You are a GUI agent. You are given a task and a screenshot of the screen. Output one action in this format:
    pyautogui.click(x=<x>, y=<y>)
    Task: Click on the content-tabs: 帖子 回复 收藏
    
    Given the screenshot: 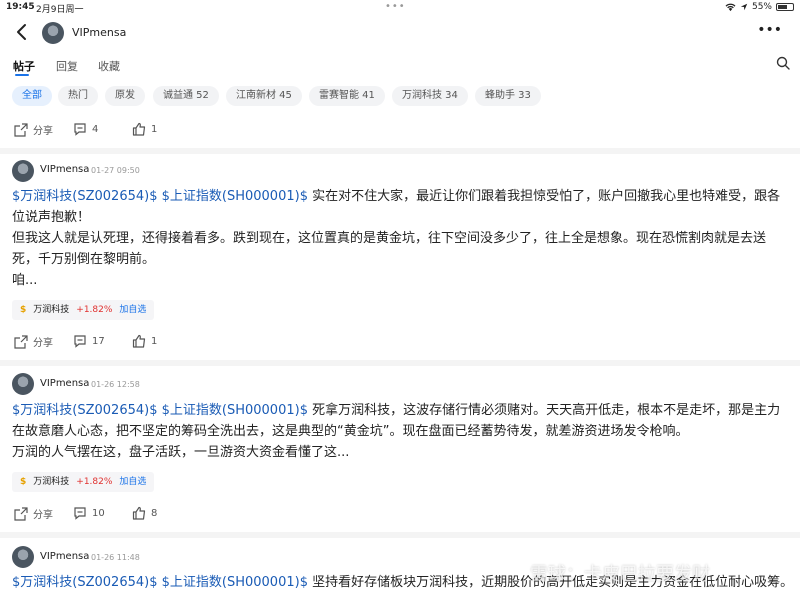 What is the action you would take?
    pyautogui.click(x=400, y=64)
    